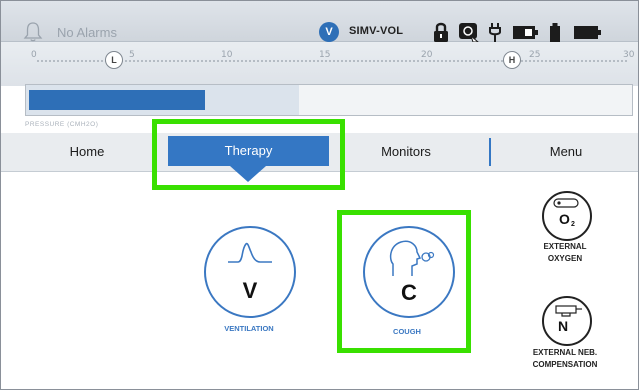  I want to click on oxygen-symbol: O, so click(564, 219).